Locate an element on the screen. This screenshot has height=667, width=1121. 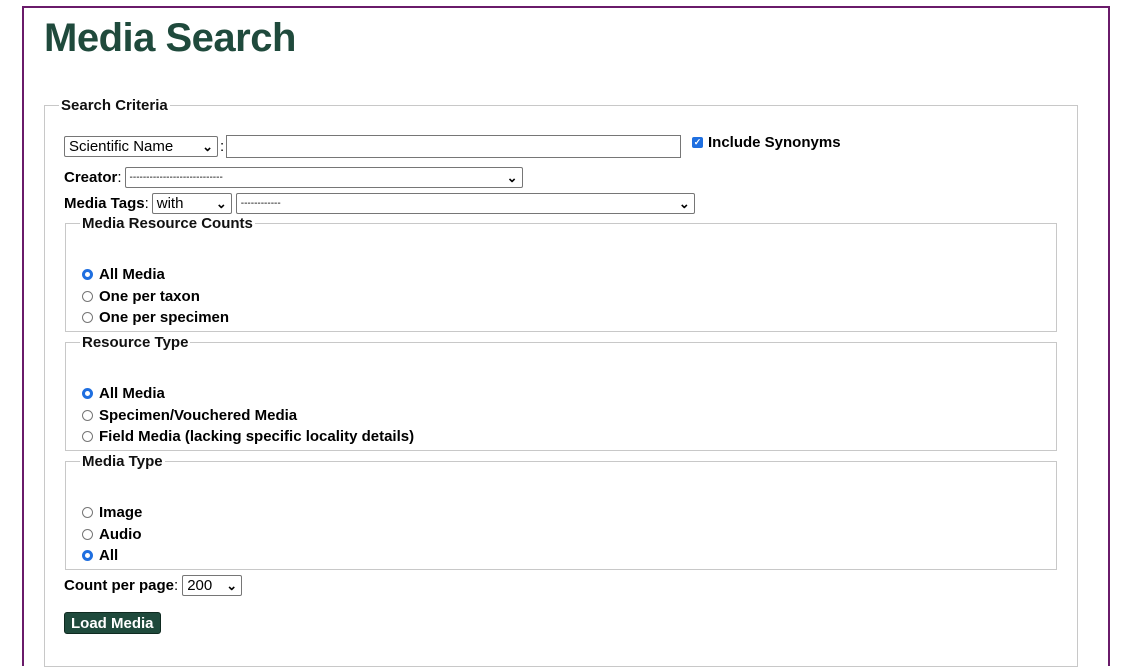
media-tags-select: ------------ ⌄ is located at coordinates (465, 203).